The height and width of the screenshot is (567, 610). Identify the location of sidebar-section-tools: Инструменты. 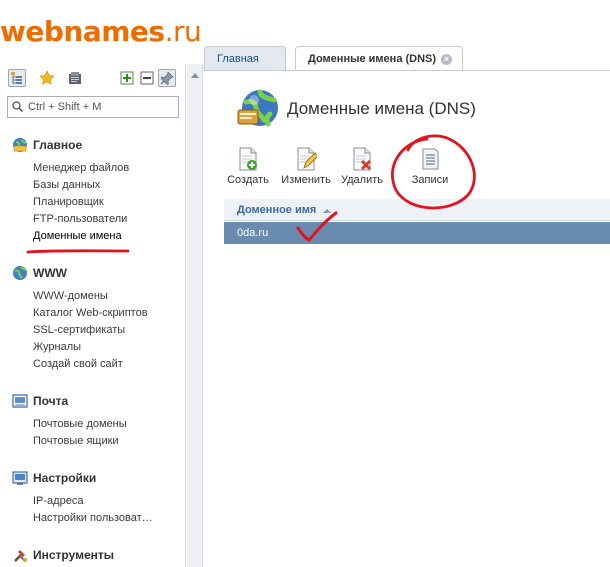
(93, 555).